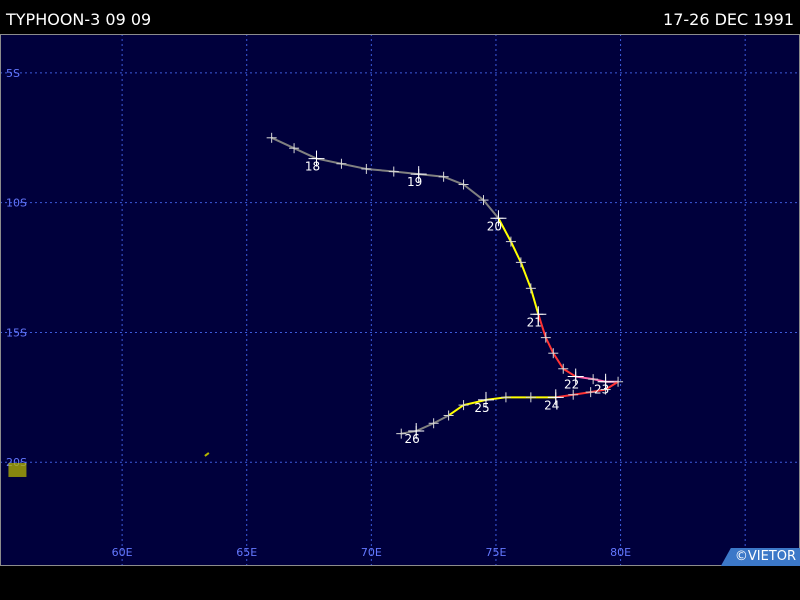 The width and height of the screenshot is (800, 600). Describe the element at coordinates (246, 552) in the screenshot. I see `lon-label: 65E` at that location.